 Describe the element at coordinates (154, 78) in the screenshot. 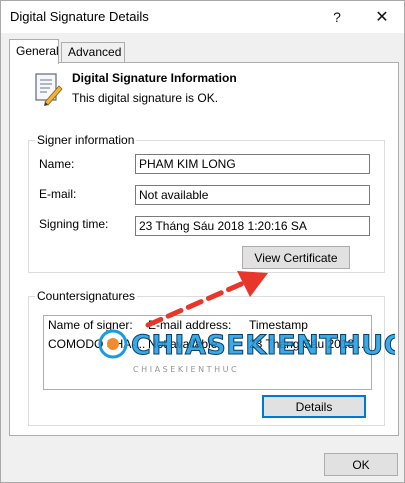

I see `signature-info-title: Digital Signature Information` at that location.